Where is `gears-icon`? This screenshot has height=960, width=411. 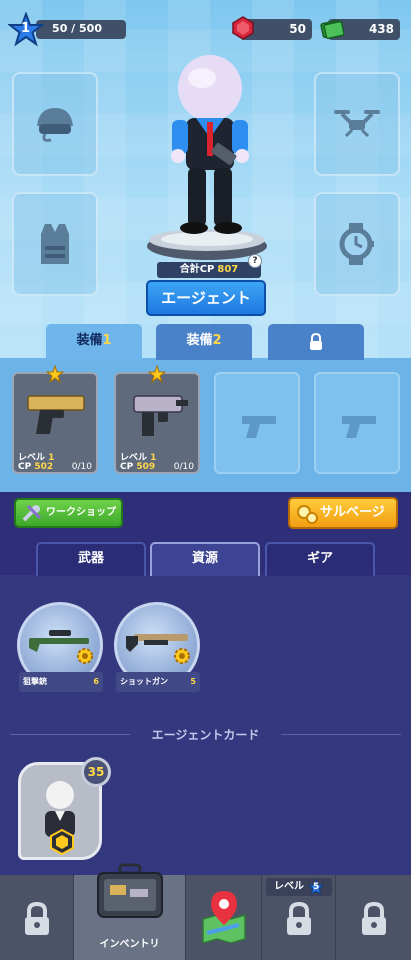 gears-icon is located at coordinates (307, 514).